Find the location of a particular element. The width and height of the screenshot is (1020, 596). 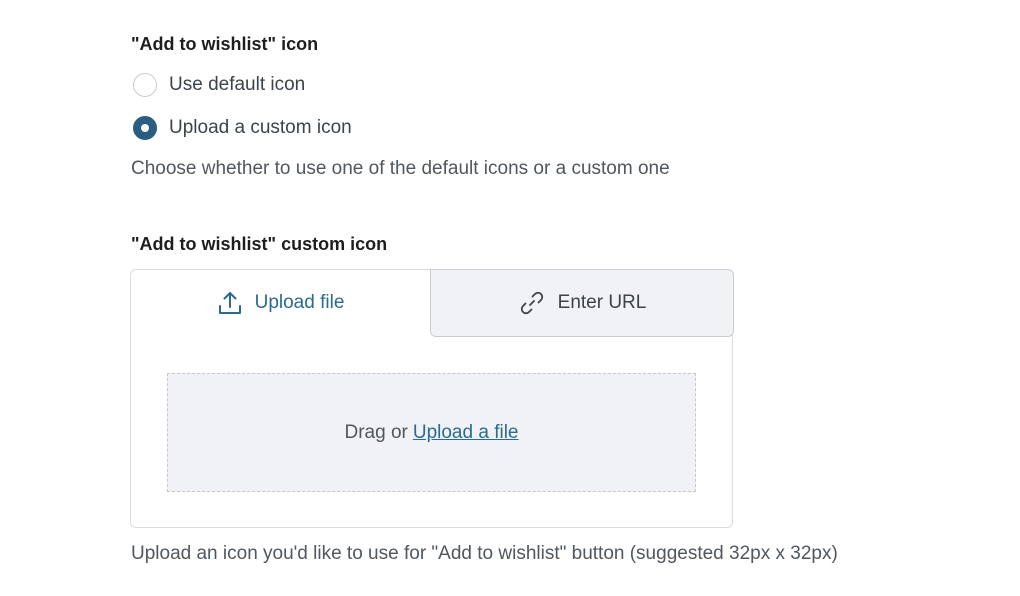

radio-custom-icon: Upload a custom icon is located at coordinates (242, 128).